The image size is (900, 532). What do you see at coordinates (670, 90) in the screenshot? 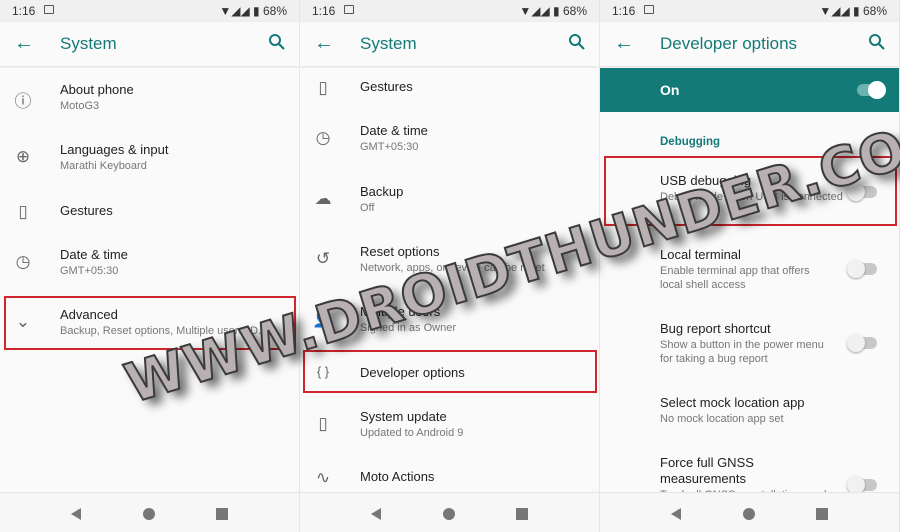
I see `master-toggle-label: On` at bounding box center [670, 90].